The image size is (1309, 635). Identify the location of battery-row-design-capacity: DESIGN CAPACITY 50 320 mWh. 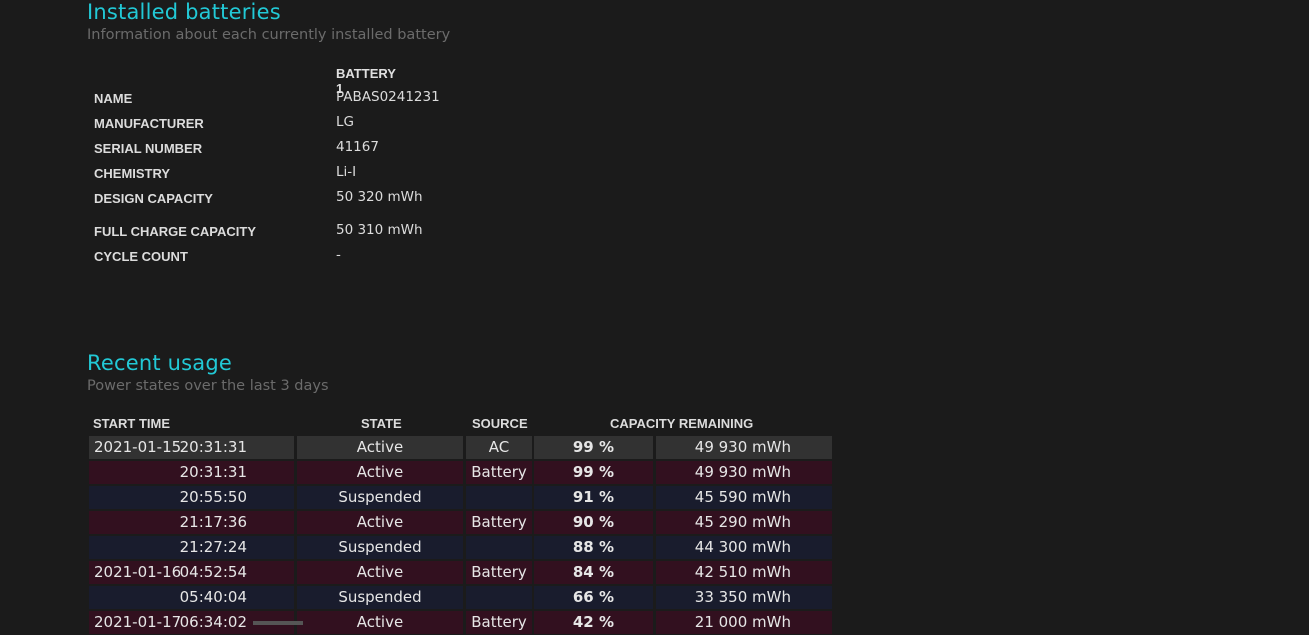
(394, 200).